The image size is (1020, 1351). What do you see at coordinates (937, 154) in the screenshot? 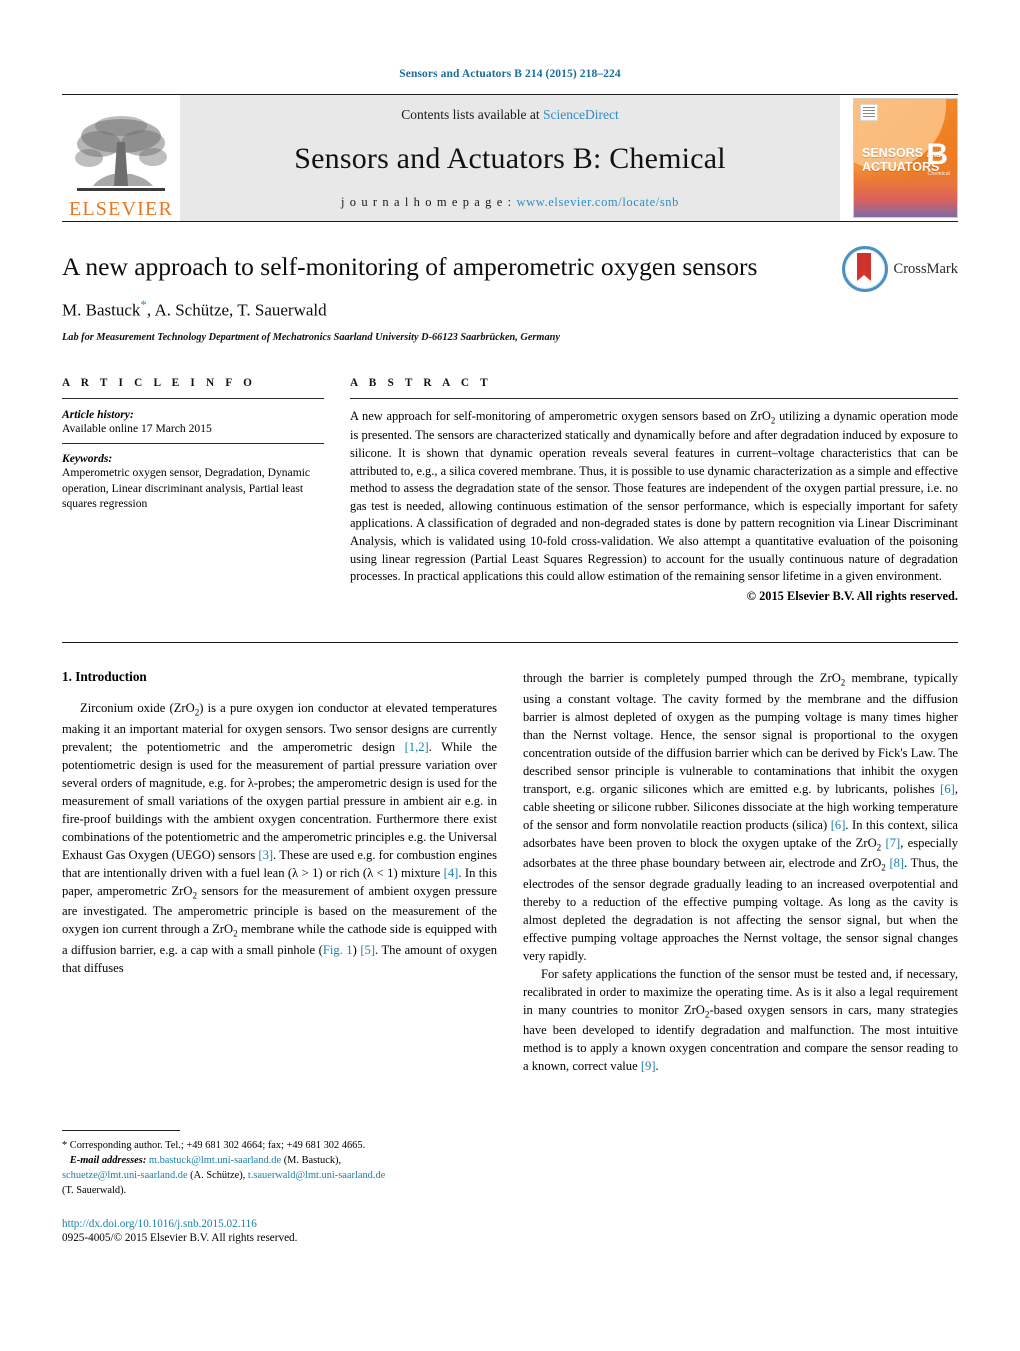
I see `cover-series-letter: B` at bounding box center [937, 154].